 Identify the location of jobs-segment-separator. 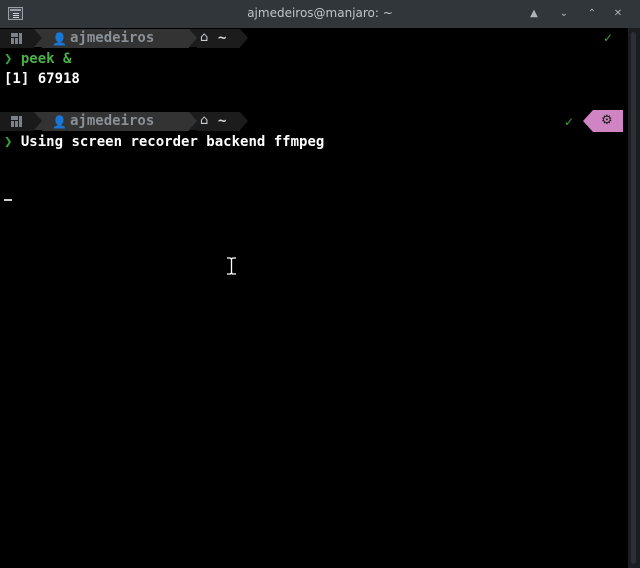
(588, 121).